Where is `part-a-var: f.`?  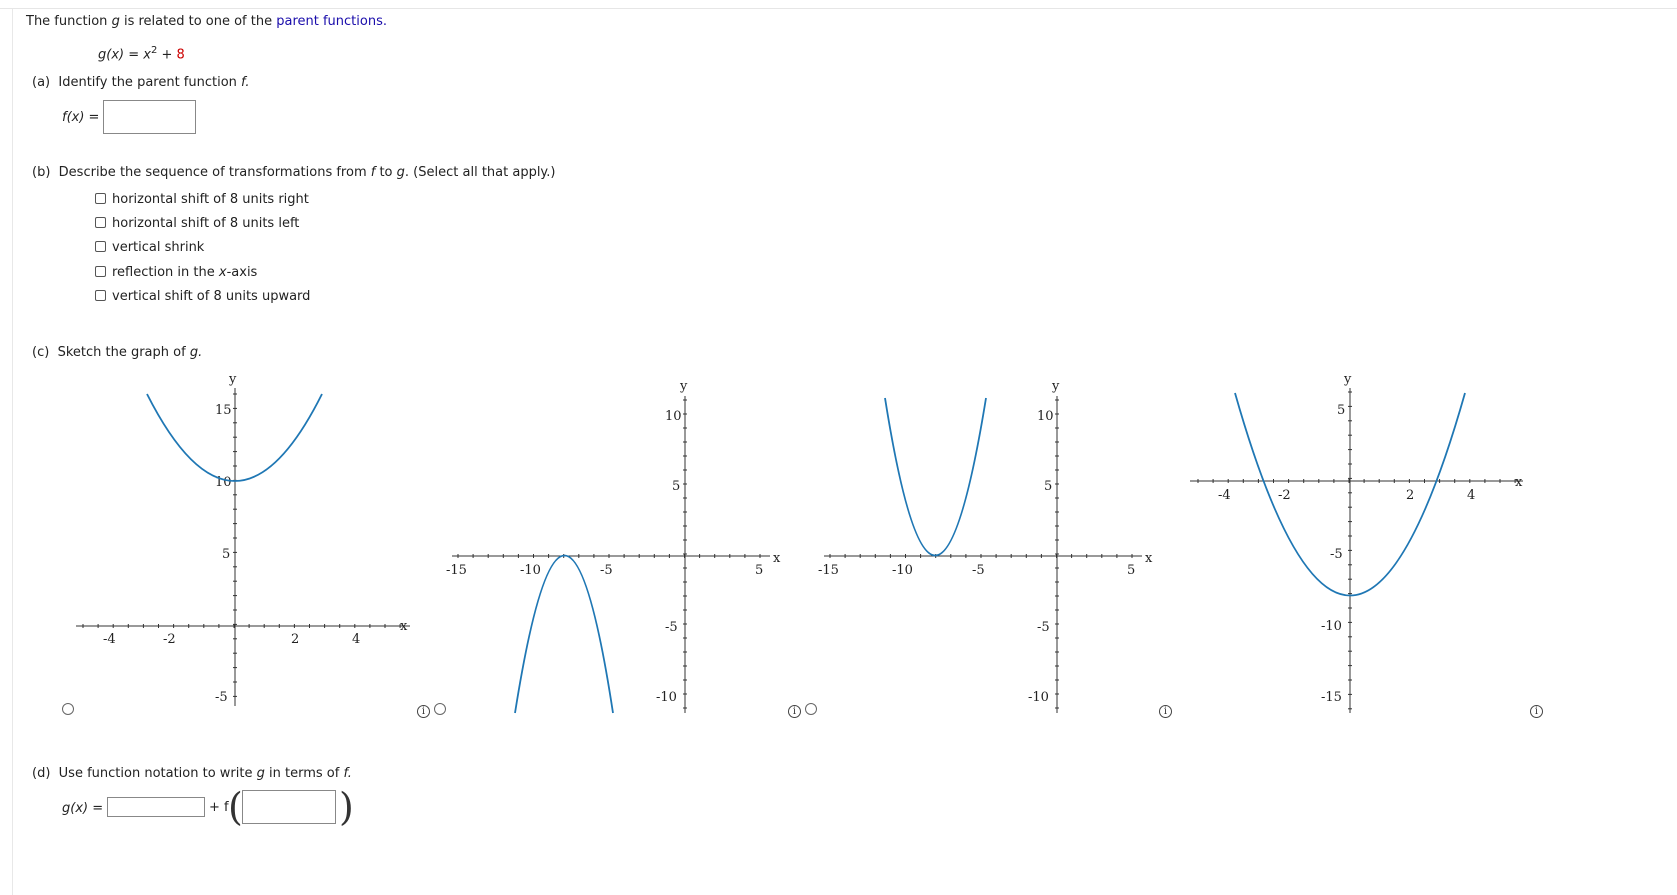
part-a-var: f. is located at coordinates (245, 82).